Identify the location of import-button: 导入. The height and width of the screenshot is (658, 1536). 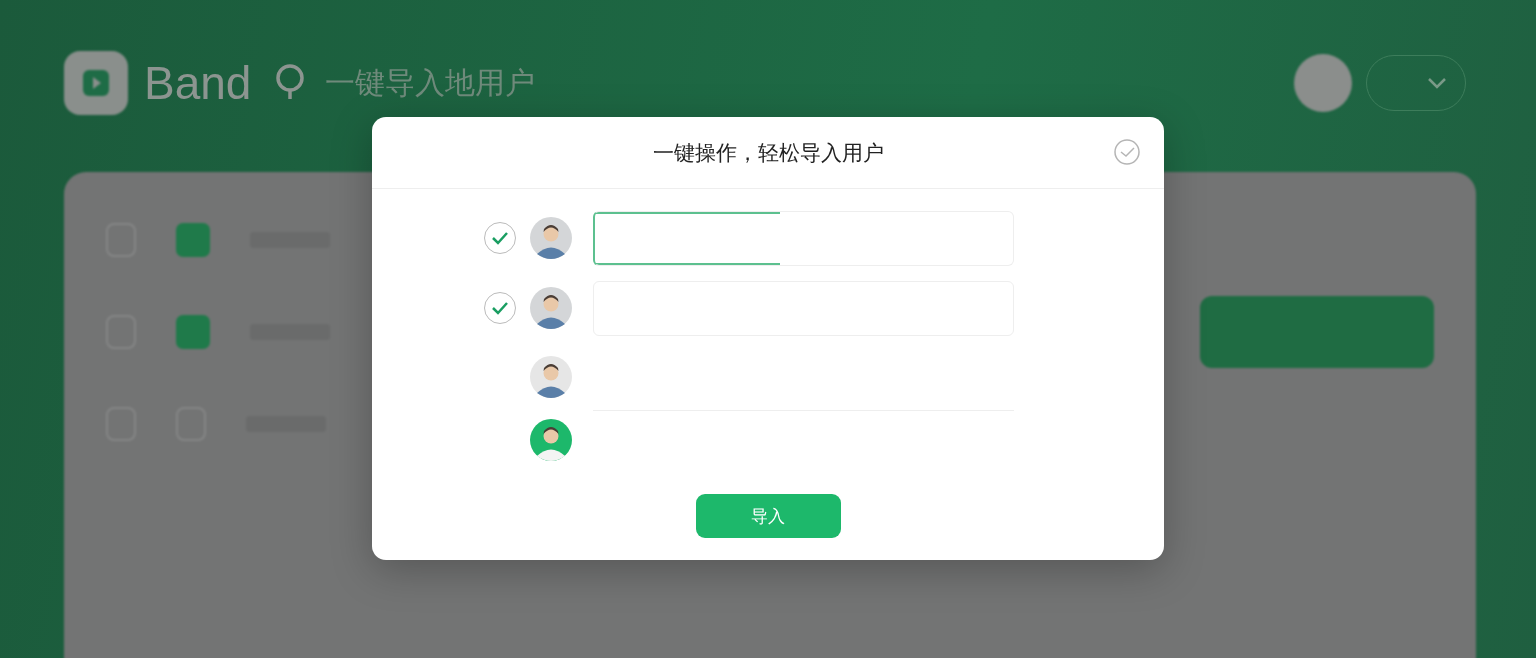
(768, 516).